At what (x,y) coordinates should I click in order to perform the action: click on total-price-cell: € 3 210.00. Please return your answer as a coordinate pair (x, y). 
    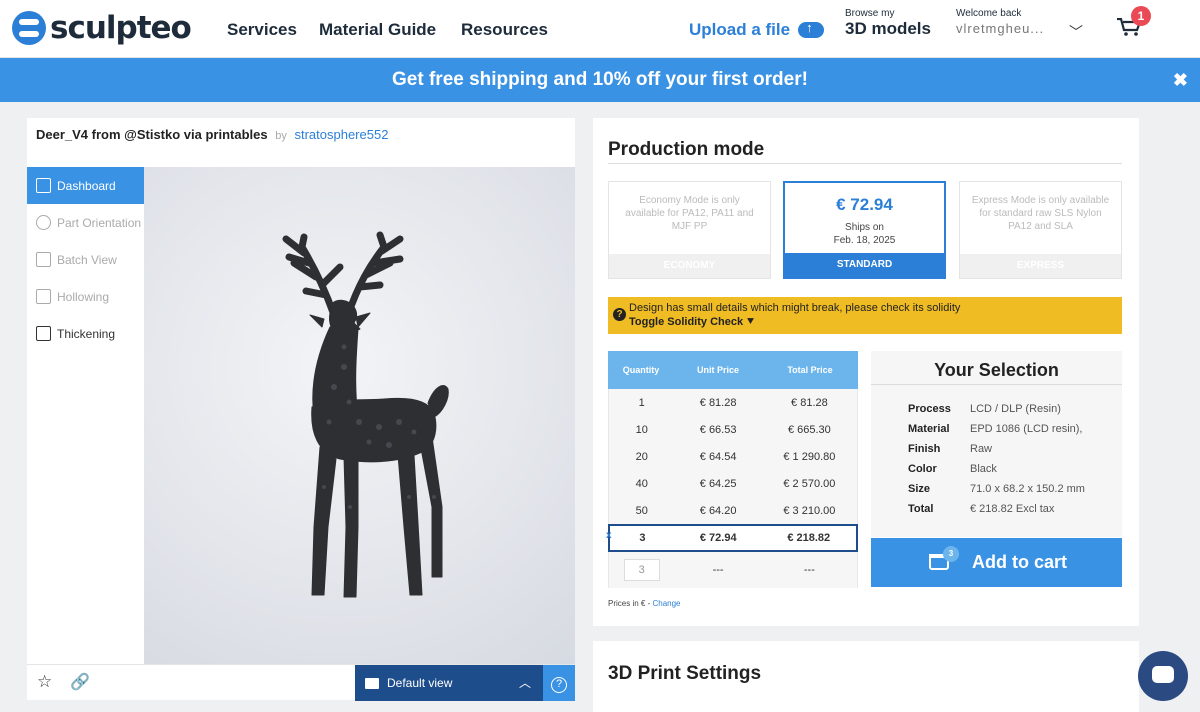
    Looking at the image, I should click on (809, 510).